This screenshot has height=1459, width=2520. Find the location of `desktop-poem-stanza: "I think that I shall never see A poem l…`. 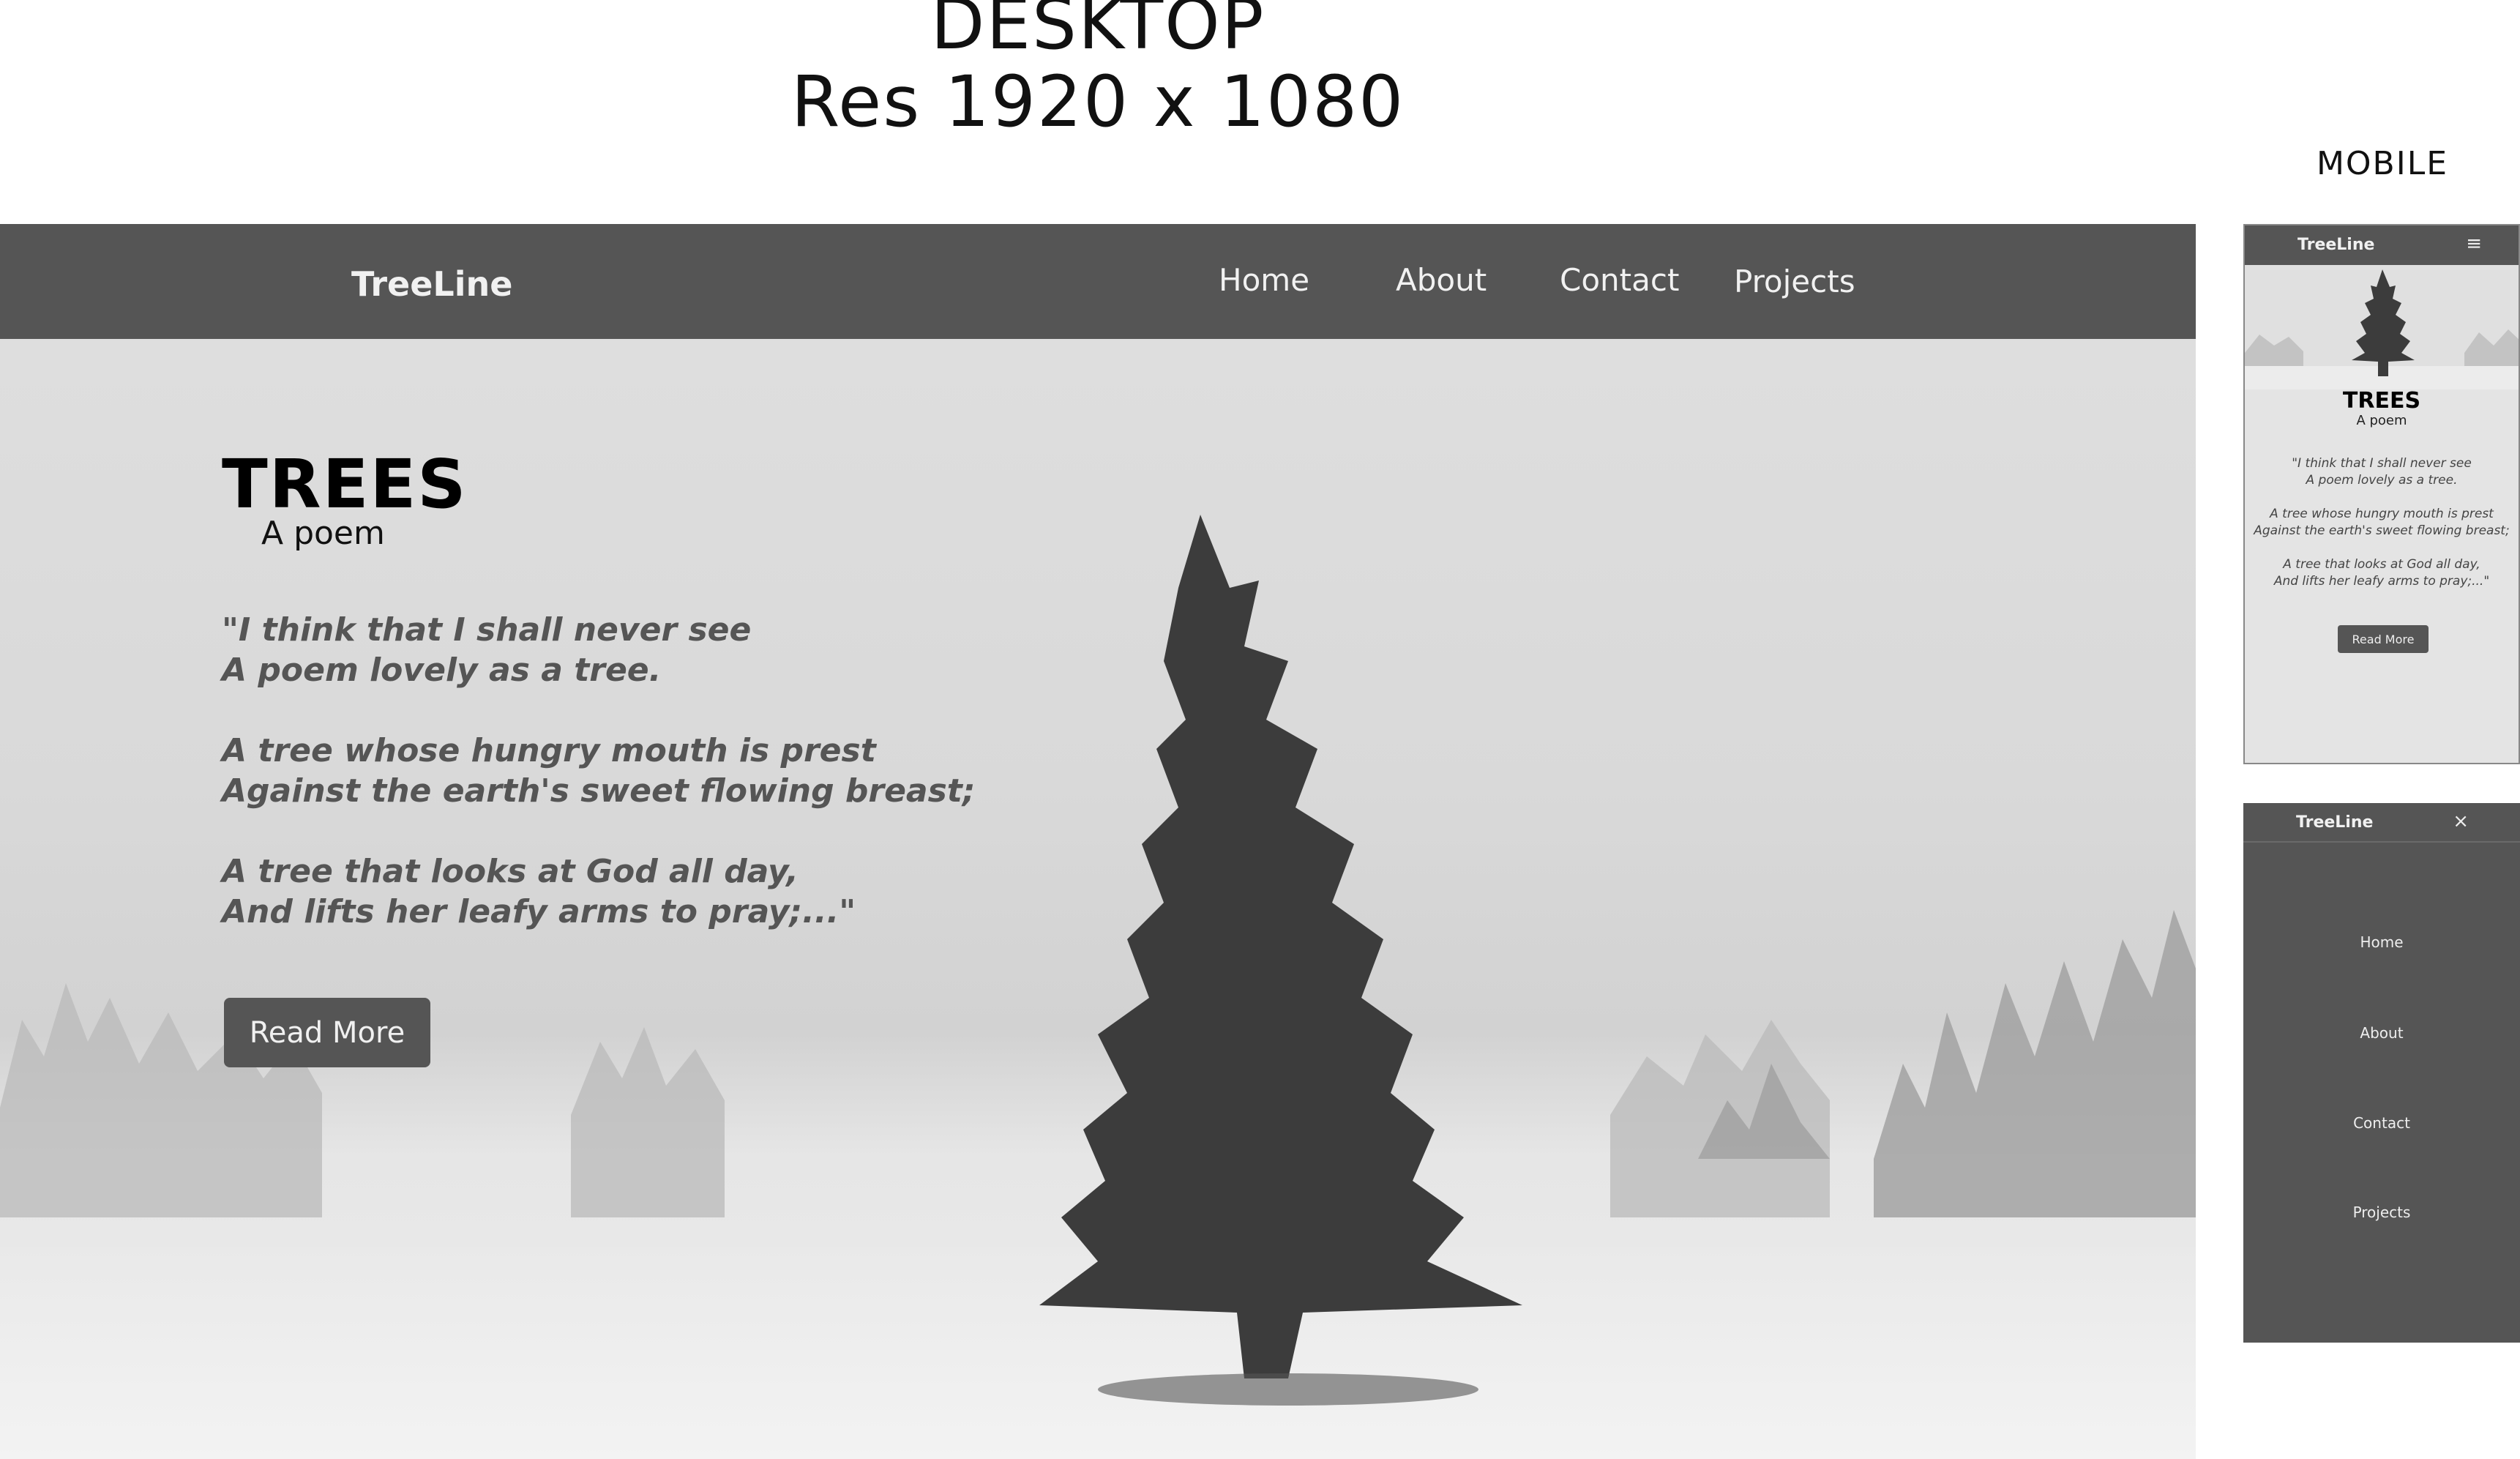

desktop-poem-stanza: "I think that I shall never see A poem l… is located at coordinates (588, 650).